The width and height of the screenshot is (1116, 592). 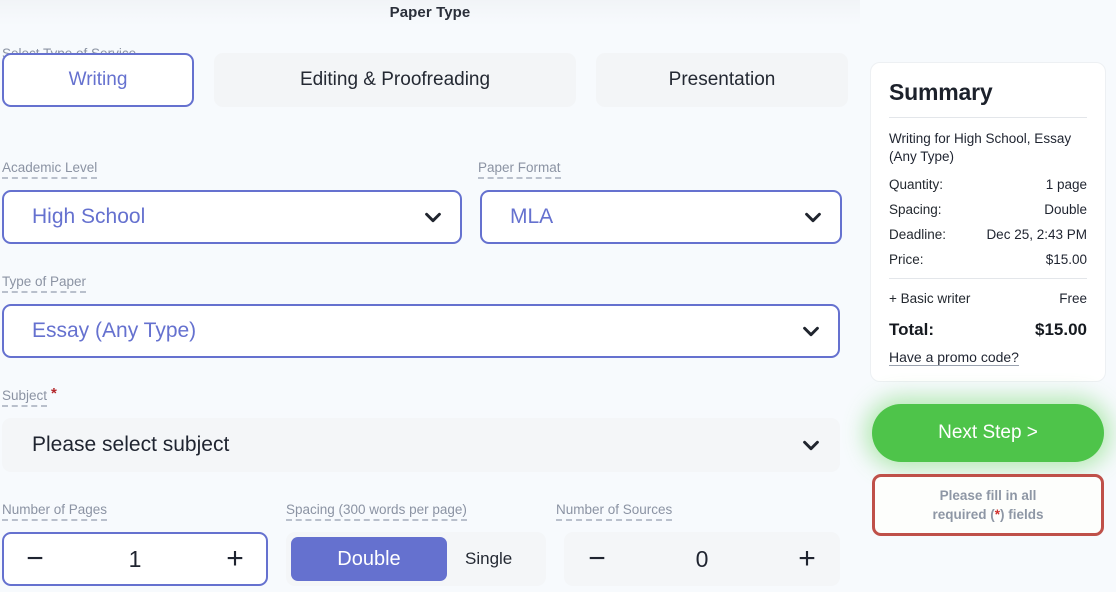 I want to click on sources-stepper: − 0 +, so click(x=702, y=559).